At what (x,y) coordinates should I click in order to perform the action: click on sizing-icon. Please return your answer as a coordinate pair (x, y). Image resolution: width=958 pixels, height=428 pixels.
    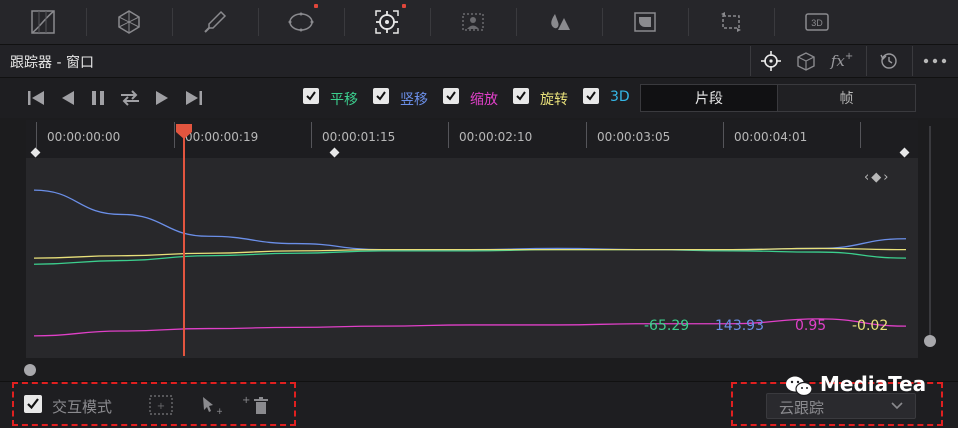
    Looking at the image, I should click on (731, 22).